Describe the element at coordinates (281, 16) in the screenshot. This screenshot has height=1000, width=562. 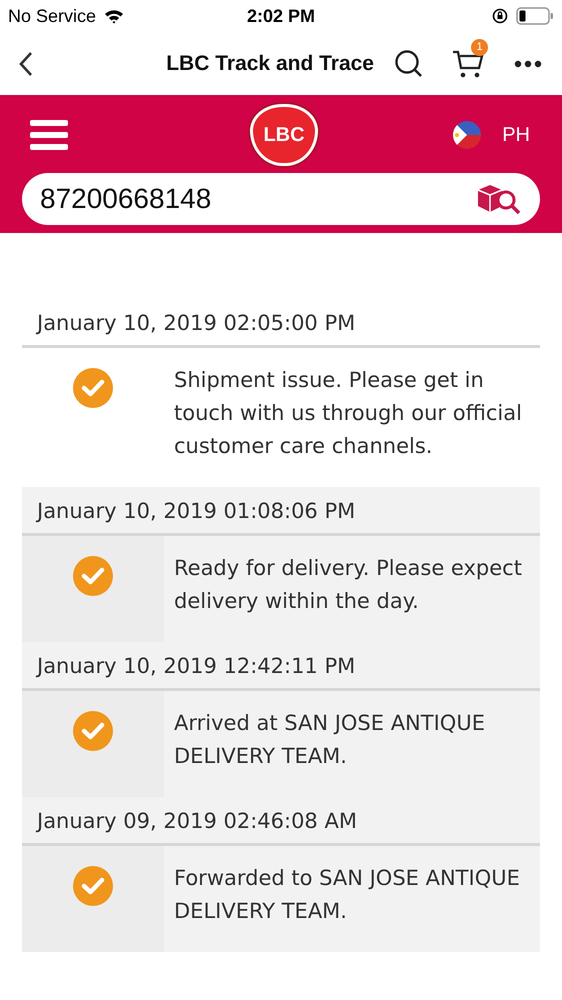
I see `status-time: 2:02 PM` at that location.